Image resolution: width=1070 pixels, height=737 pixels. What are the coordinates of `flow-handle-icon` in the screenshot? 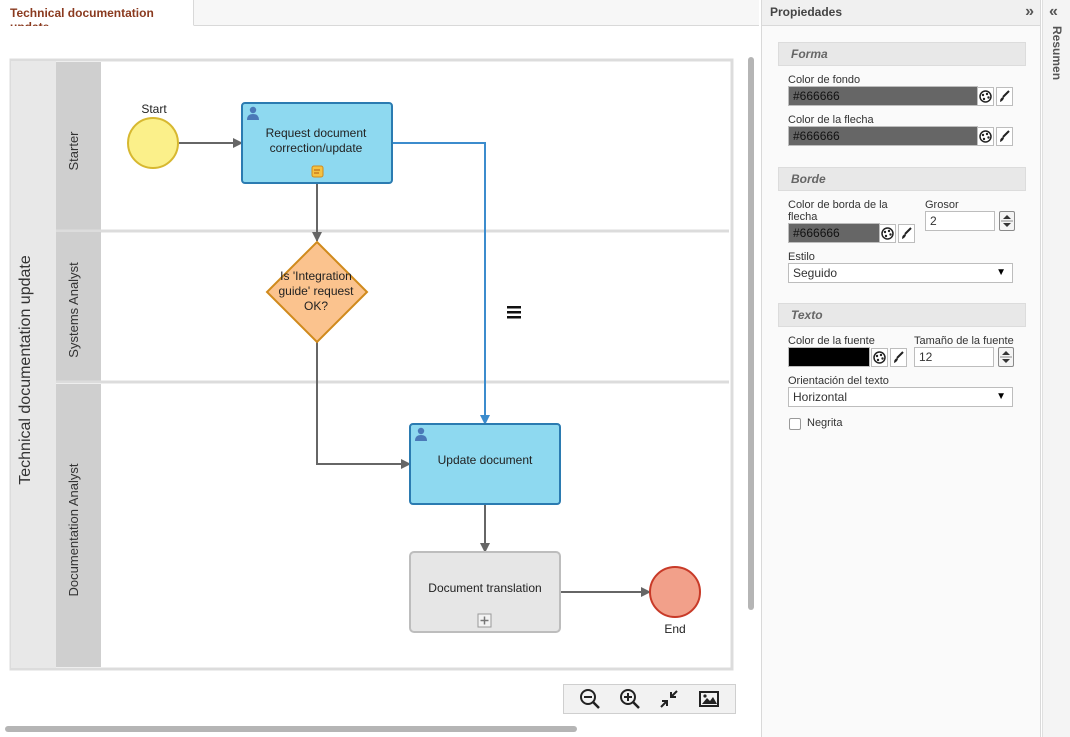 It's located at (514, 312).